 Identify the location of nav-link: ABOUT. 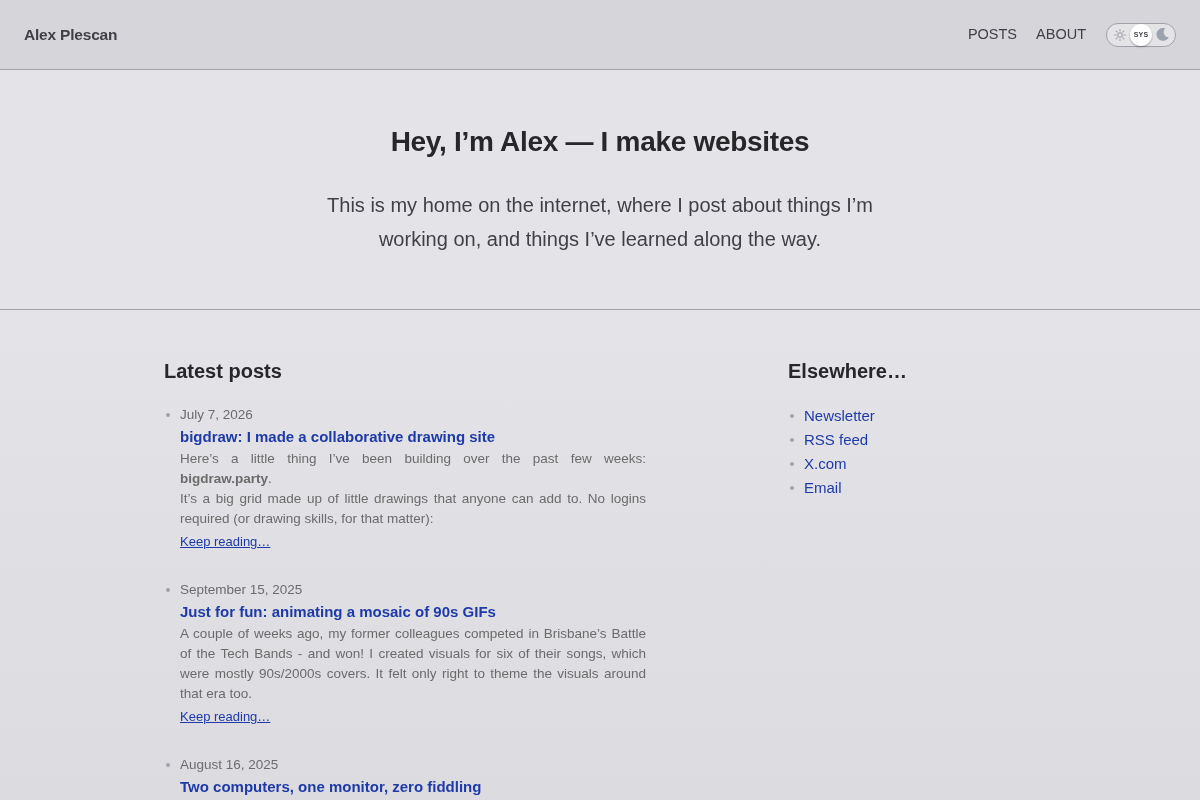
(1061, 34).